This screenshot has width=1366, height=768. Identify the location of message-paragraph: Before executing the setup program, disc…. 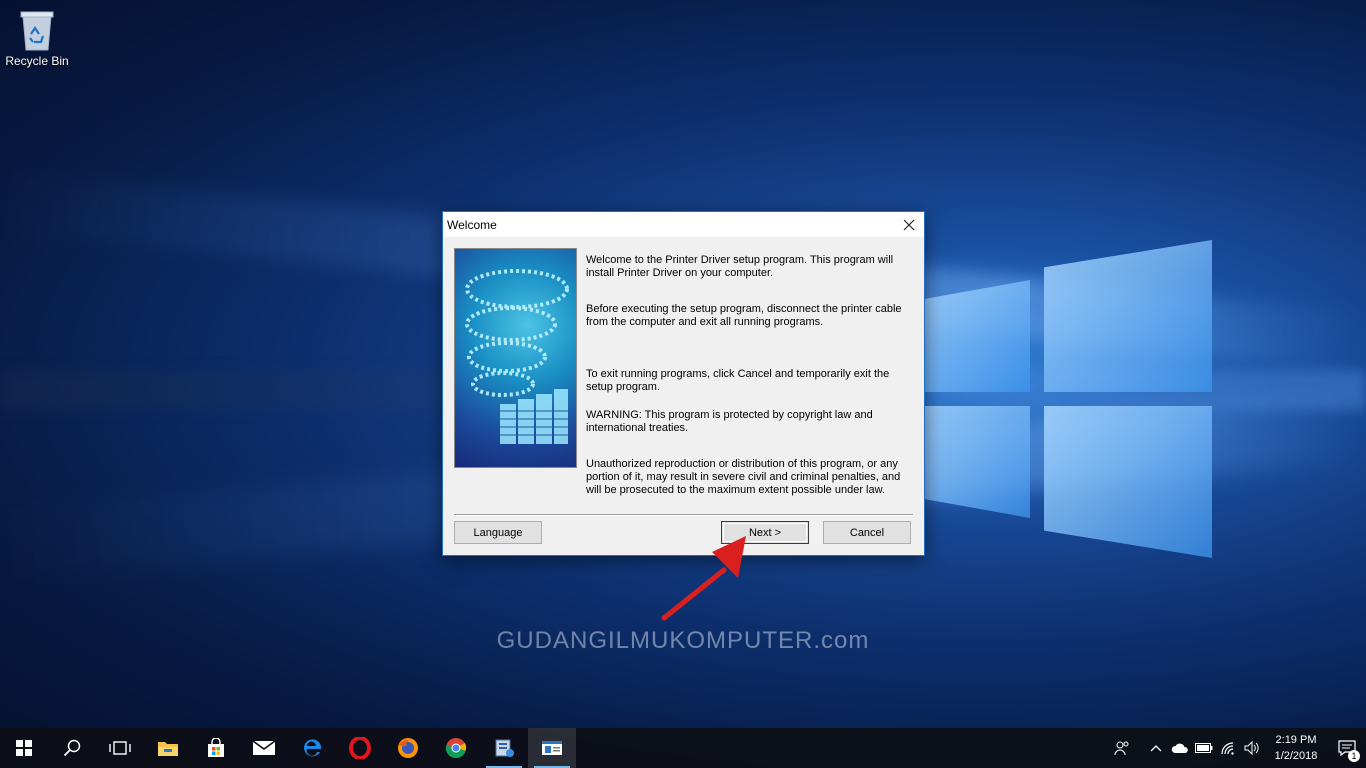
(744, 315).